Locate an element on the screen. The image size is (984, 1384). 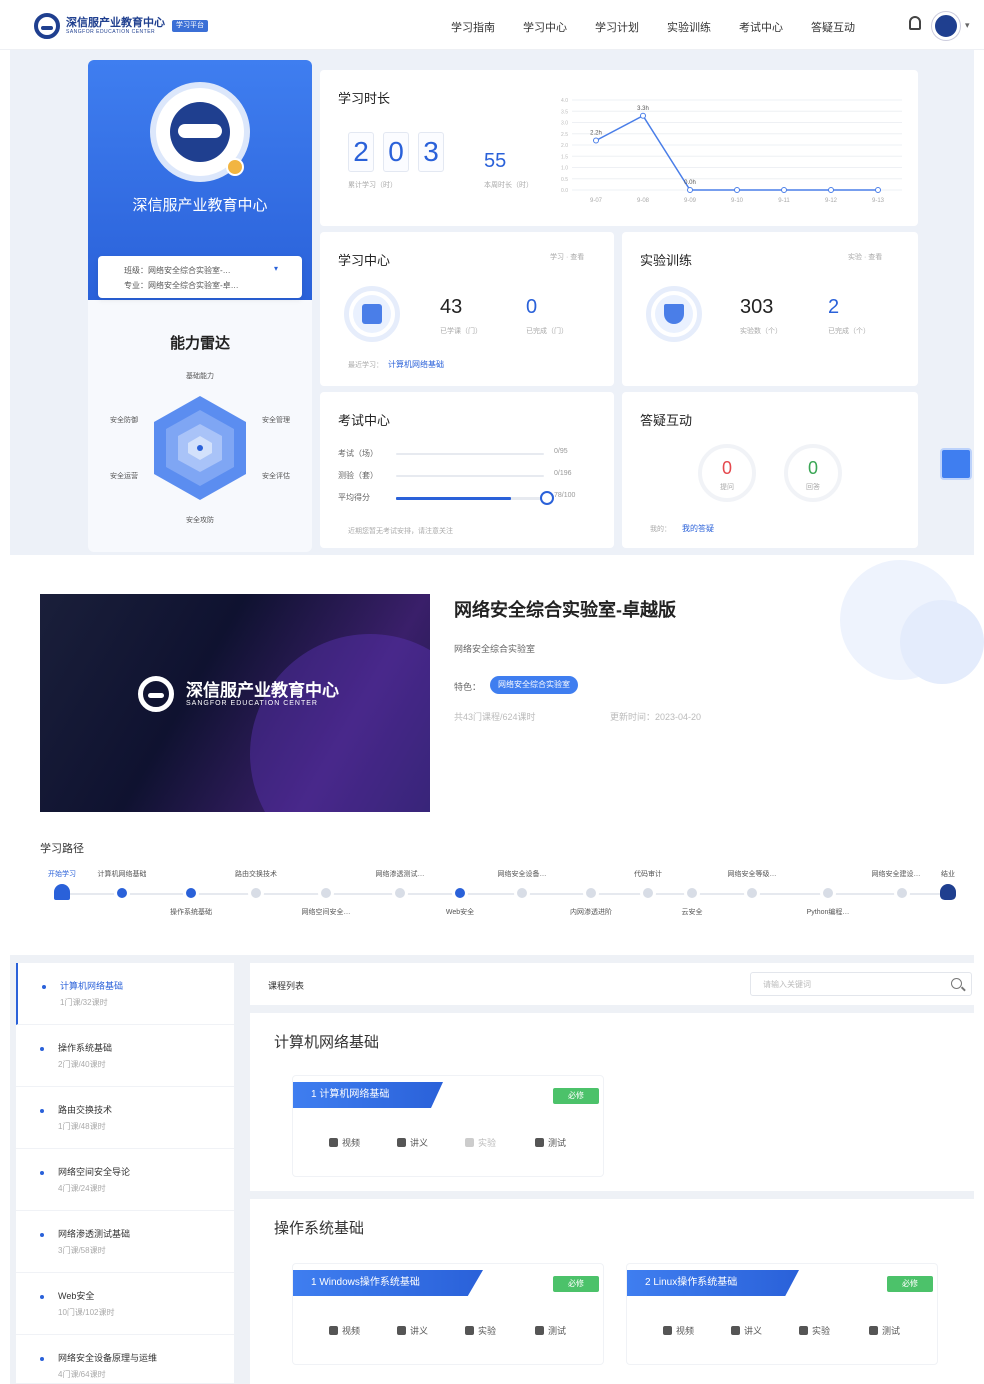
chevron-down-icon: ▾ is located at coordinates (967, 25).